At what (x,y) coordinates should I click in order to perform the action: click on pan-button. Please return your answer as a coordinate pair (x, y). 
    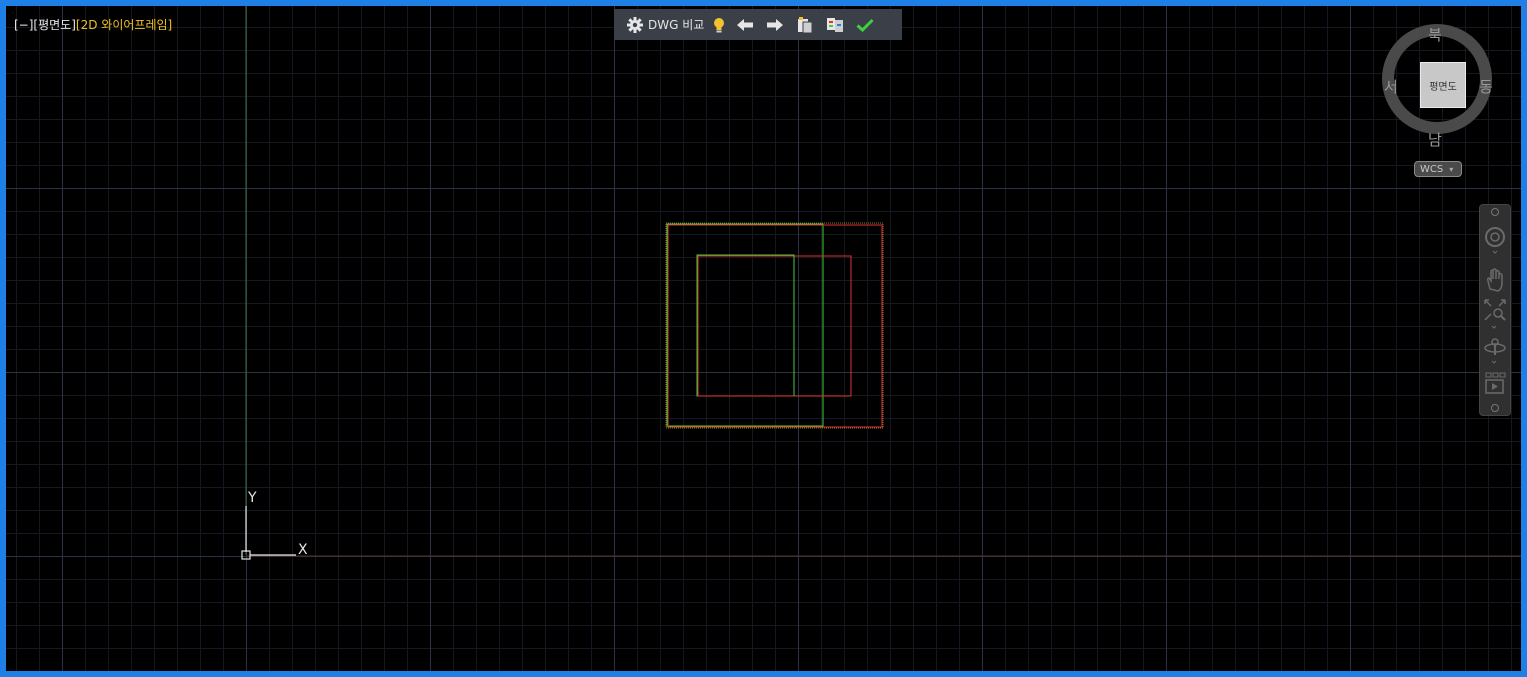
    Looking at the image, I should click on (1495, 280).